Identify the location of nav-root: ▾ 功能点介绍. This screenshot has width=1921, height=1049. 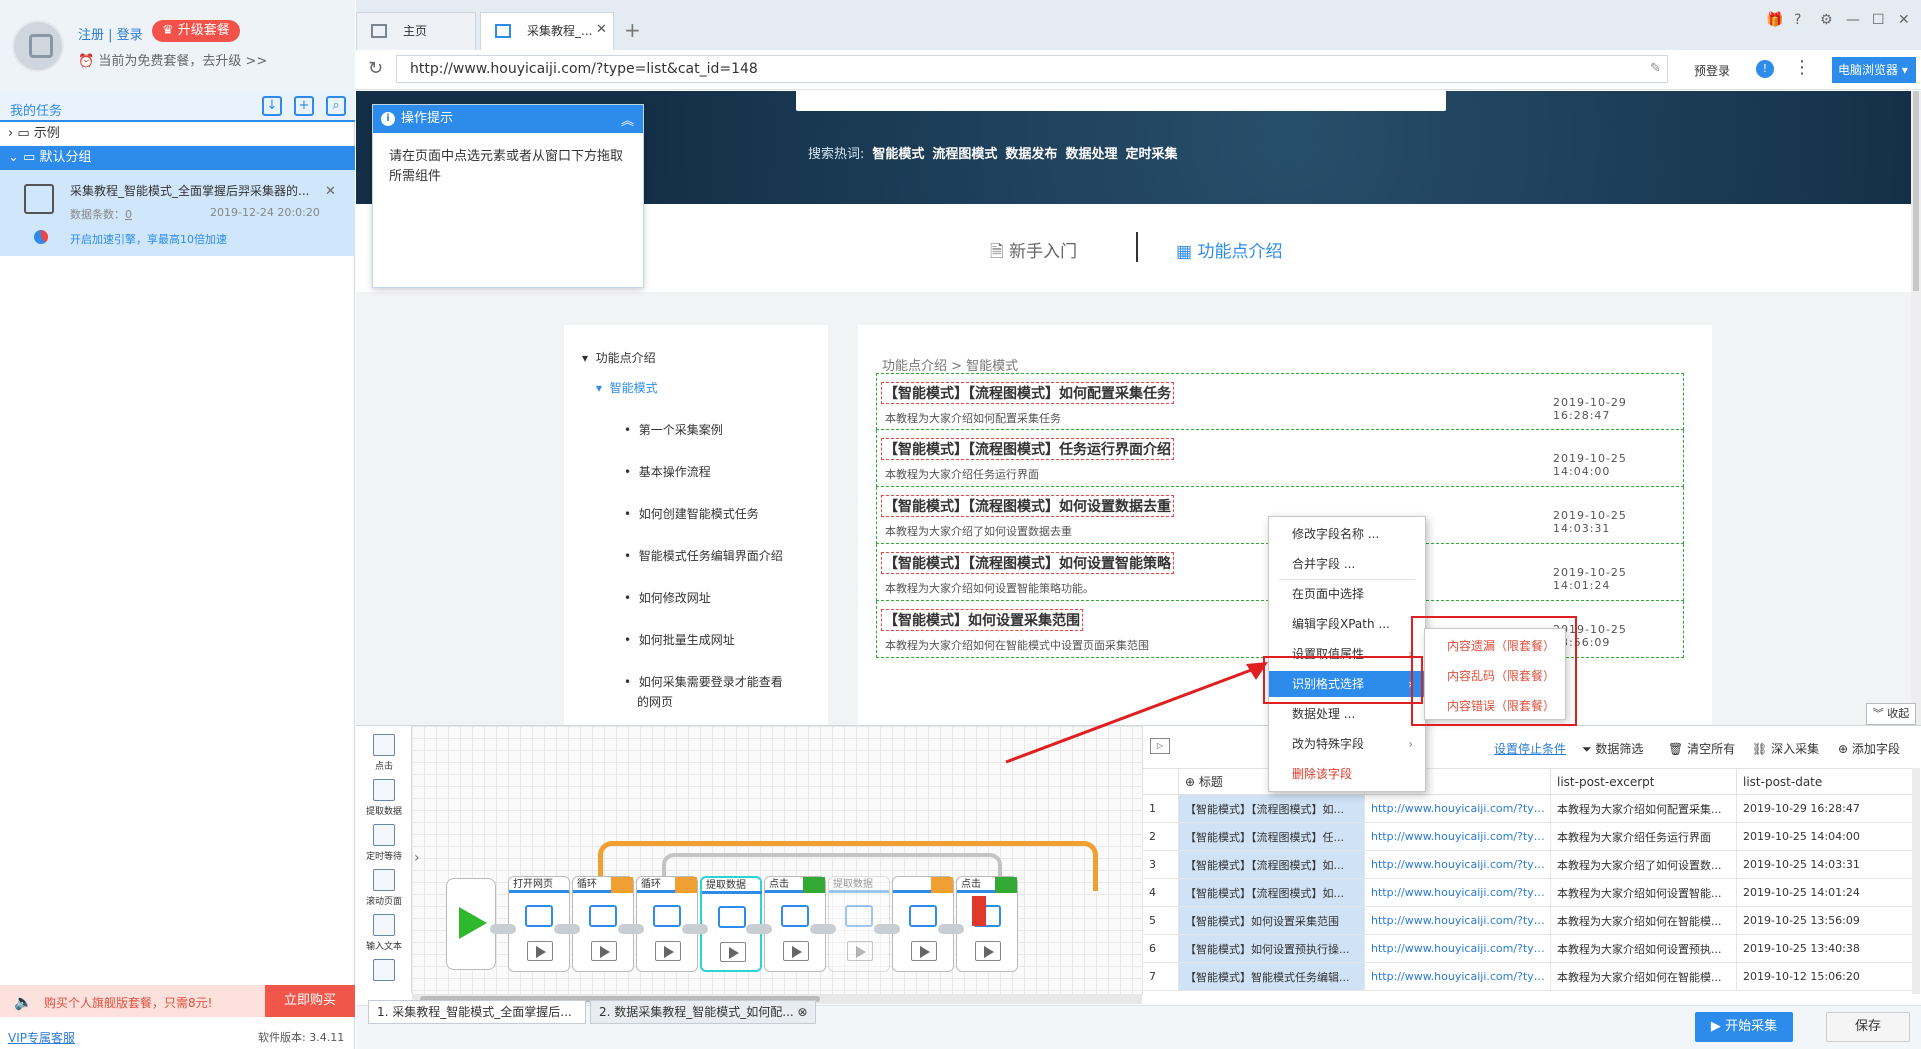
(619, 357).